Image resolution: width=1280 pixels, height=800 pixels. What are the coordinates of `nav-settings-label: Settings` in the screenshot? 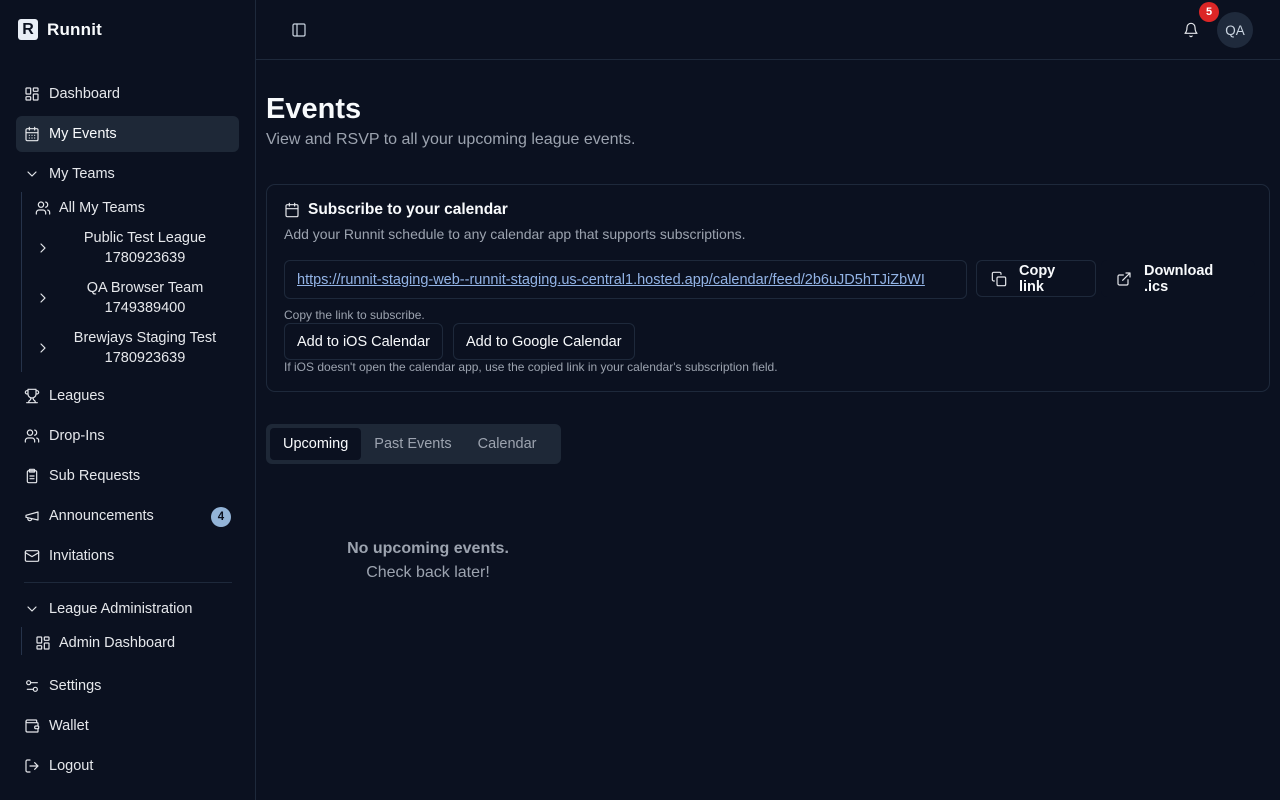 It's located at (75, 686).